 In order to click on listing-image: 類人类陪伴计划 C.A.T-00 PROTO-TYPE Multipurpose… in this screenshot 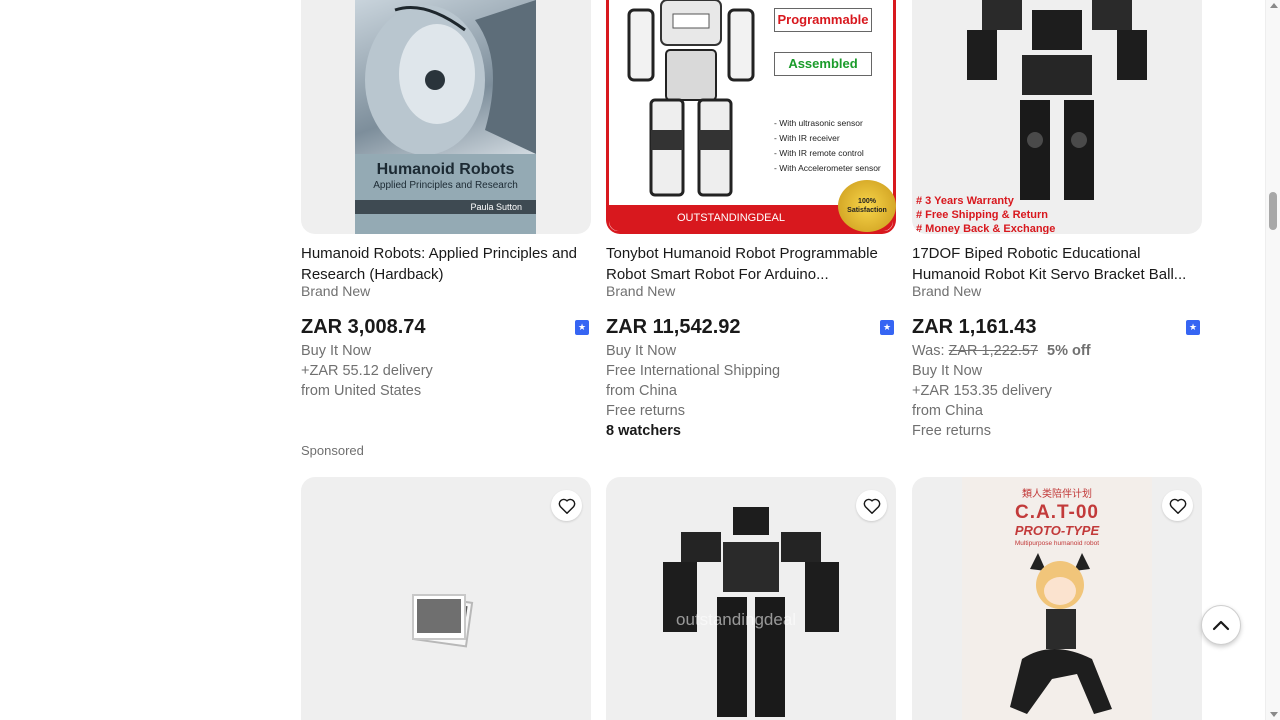, I will do `click(1057, 598)`.